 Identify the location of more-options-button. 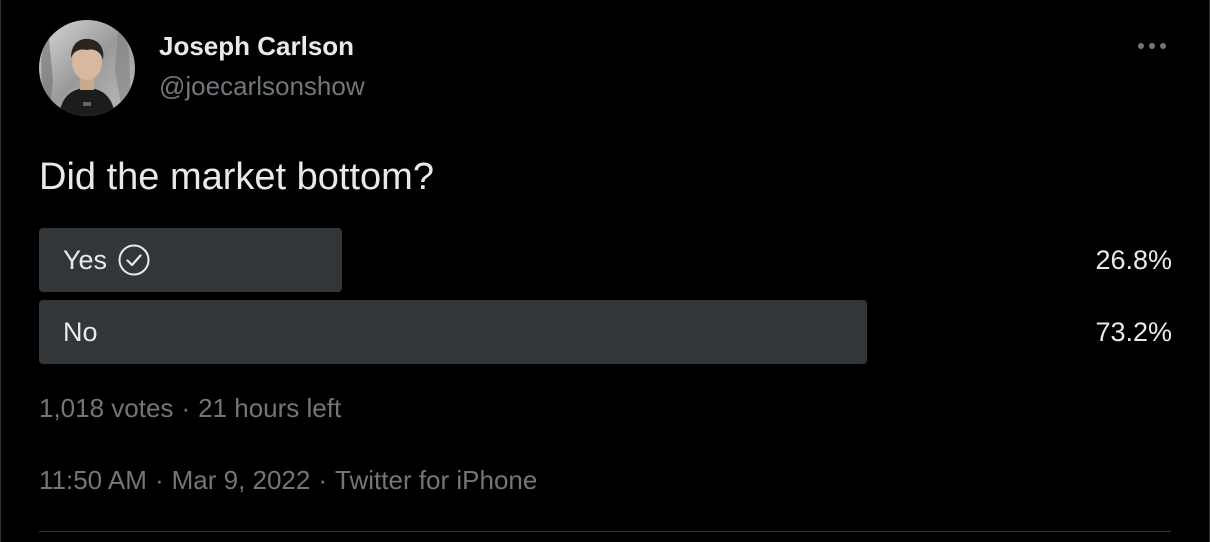
(1152, 46).